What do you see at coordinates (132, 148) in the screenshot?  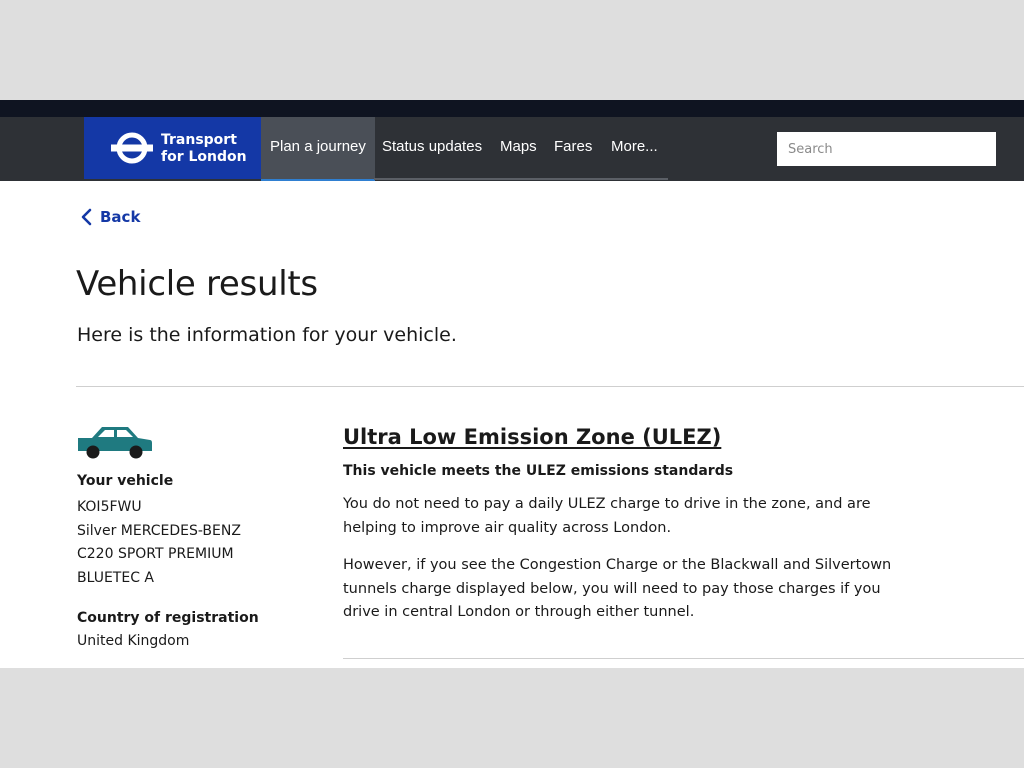 I see `tfl-roundel-icon` at bounding box center [132, 148].